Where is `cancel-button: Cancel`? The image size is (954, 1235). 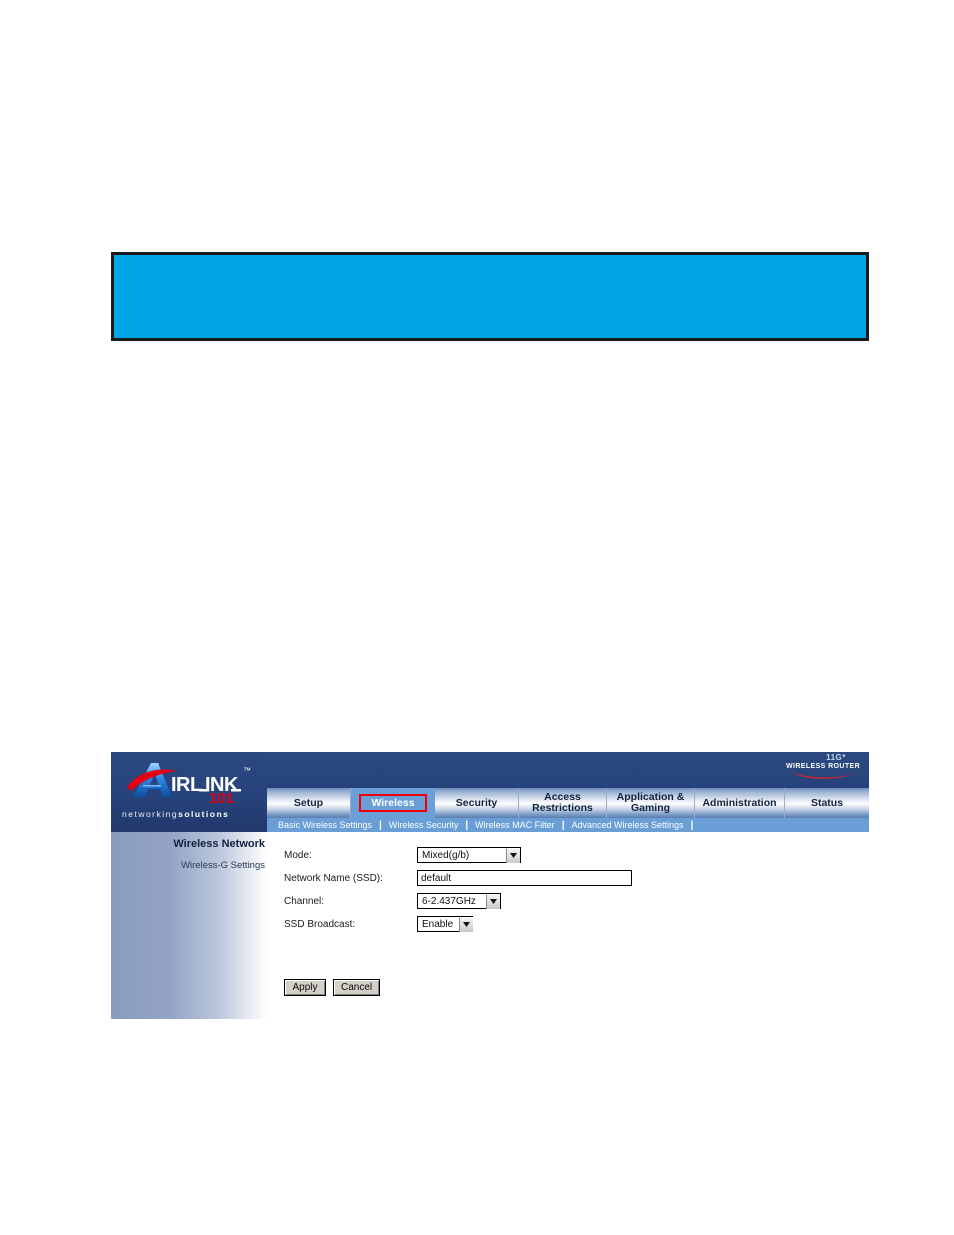
cancel-button: Cancel is located at coordinates (357, 987).